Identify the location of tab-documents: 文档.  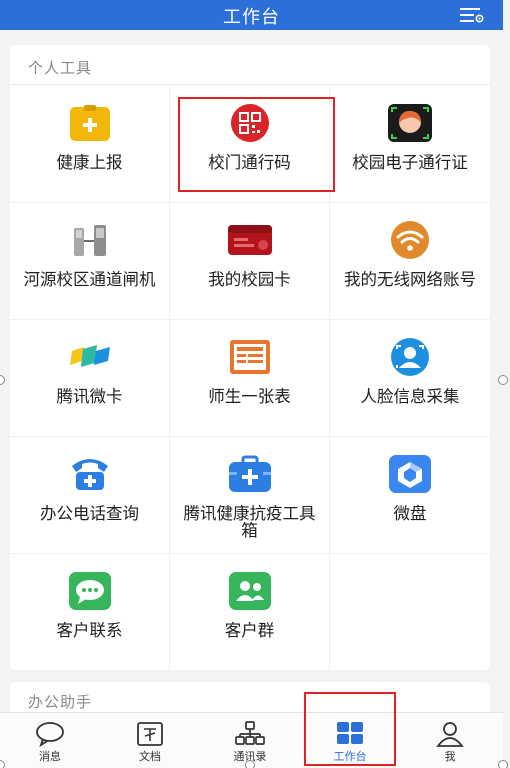
(150, 740).